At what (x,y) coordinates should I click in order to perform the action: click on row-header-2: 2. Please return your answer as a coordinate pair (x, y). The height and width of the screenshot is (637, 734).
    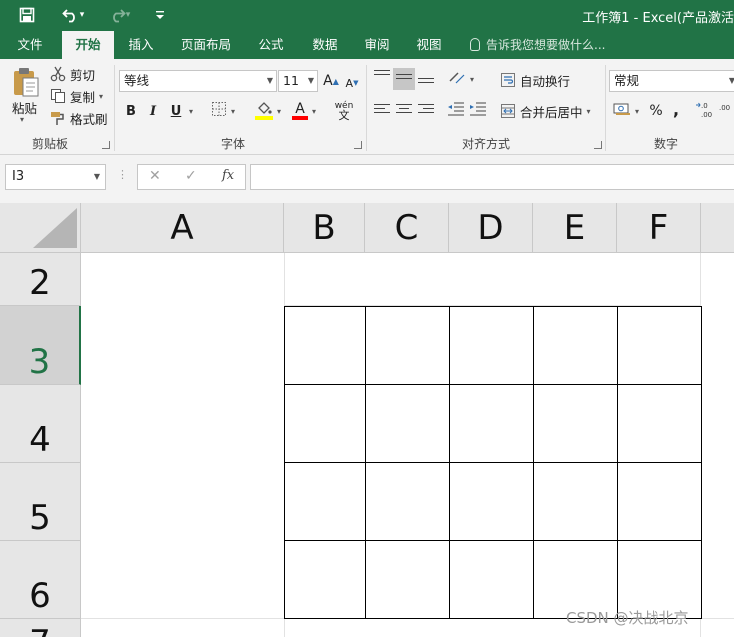
    Looking at the image, I should click on (40, 279).